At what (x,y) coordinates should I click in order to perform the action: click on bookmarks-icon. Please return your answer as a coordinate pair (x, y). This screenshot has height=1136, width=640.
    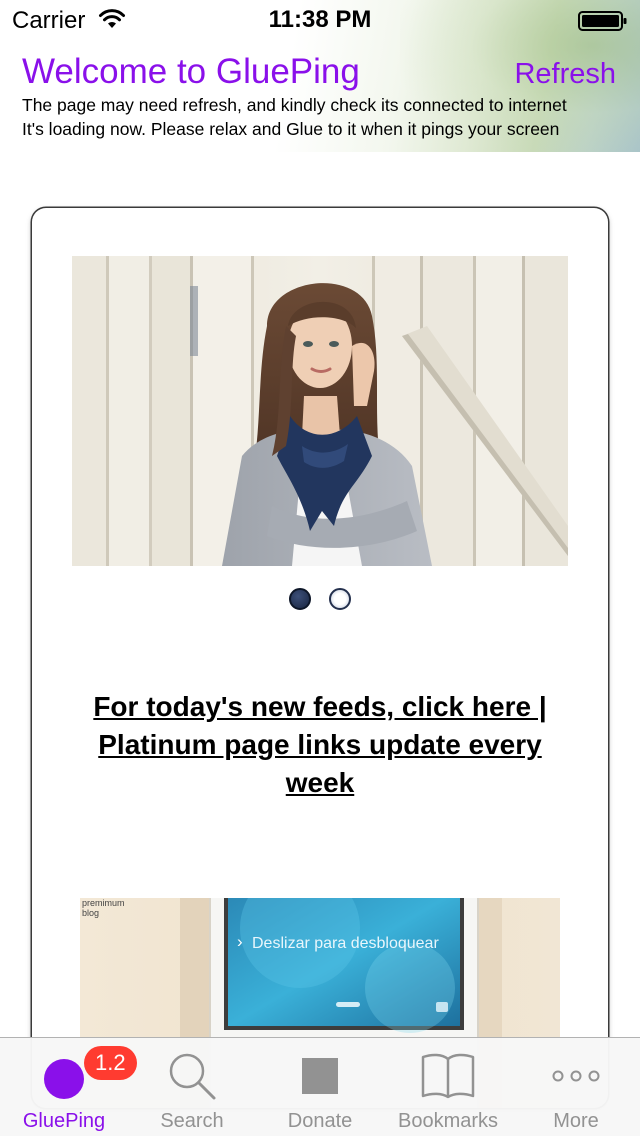
    Looking at the image, I should click on (448, 1076).